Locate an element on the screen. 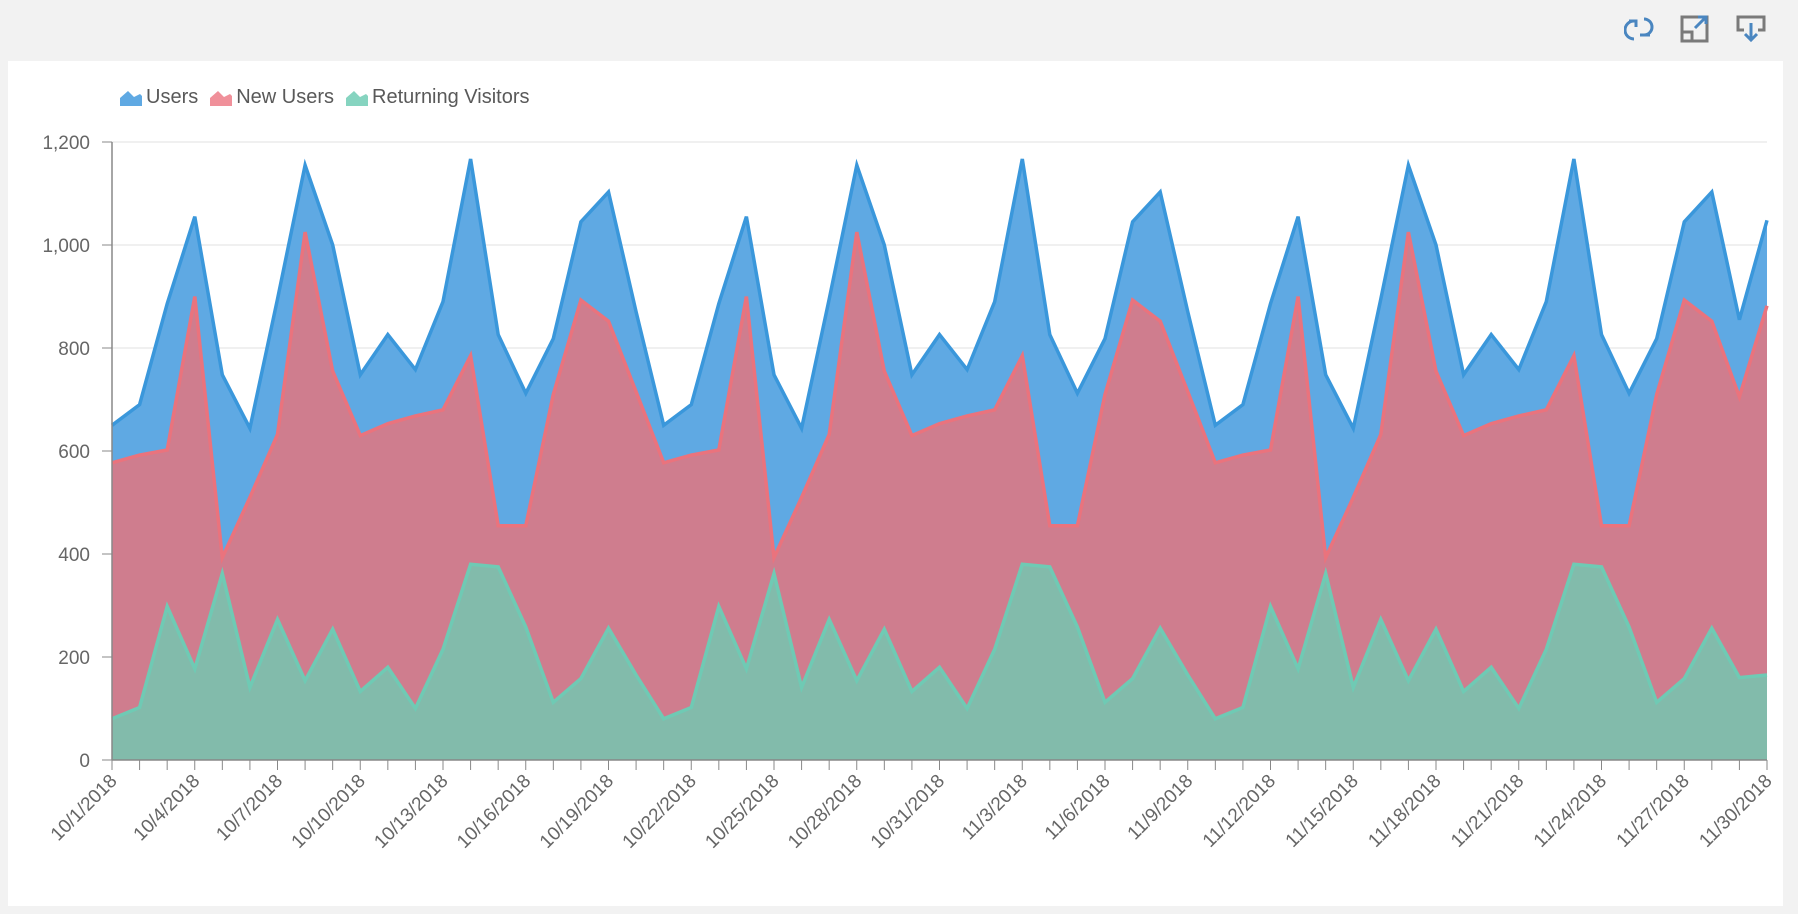 Image resolution: width=1798 pixels, height=914 pixels. x-tick-label: 11/27/2018 is located at coordinates (1653, 811).